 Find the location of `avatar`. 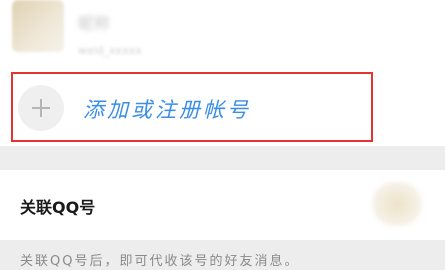

avatar is located at coordinates (38, 26).